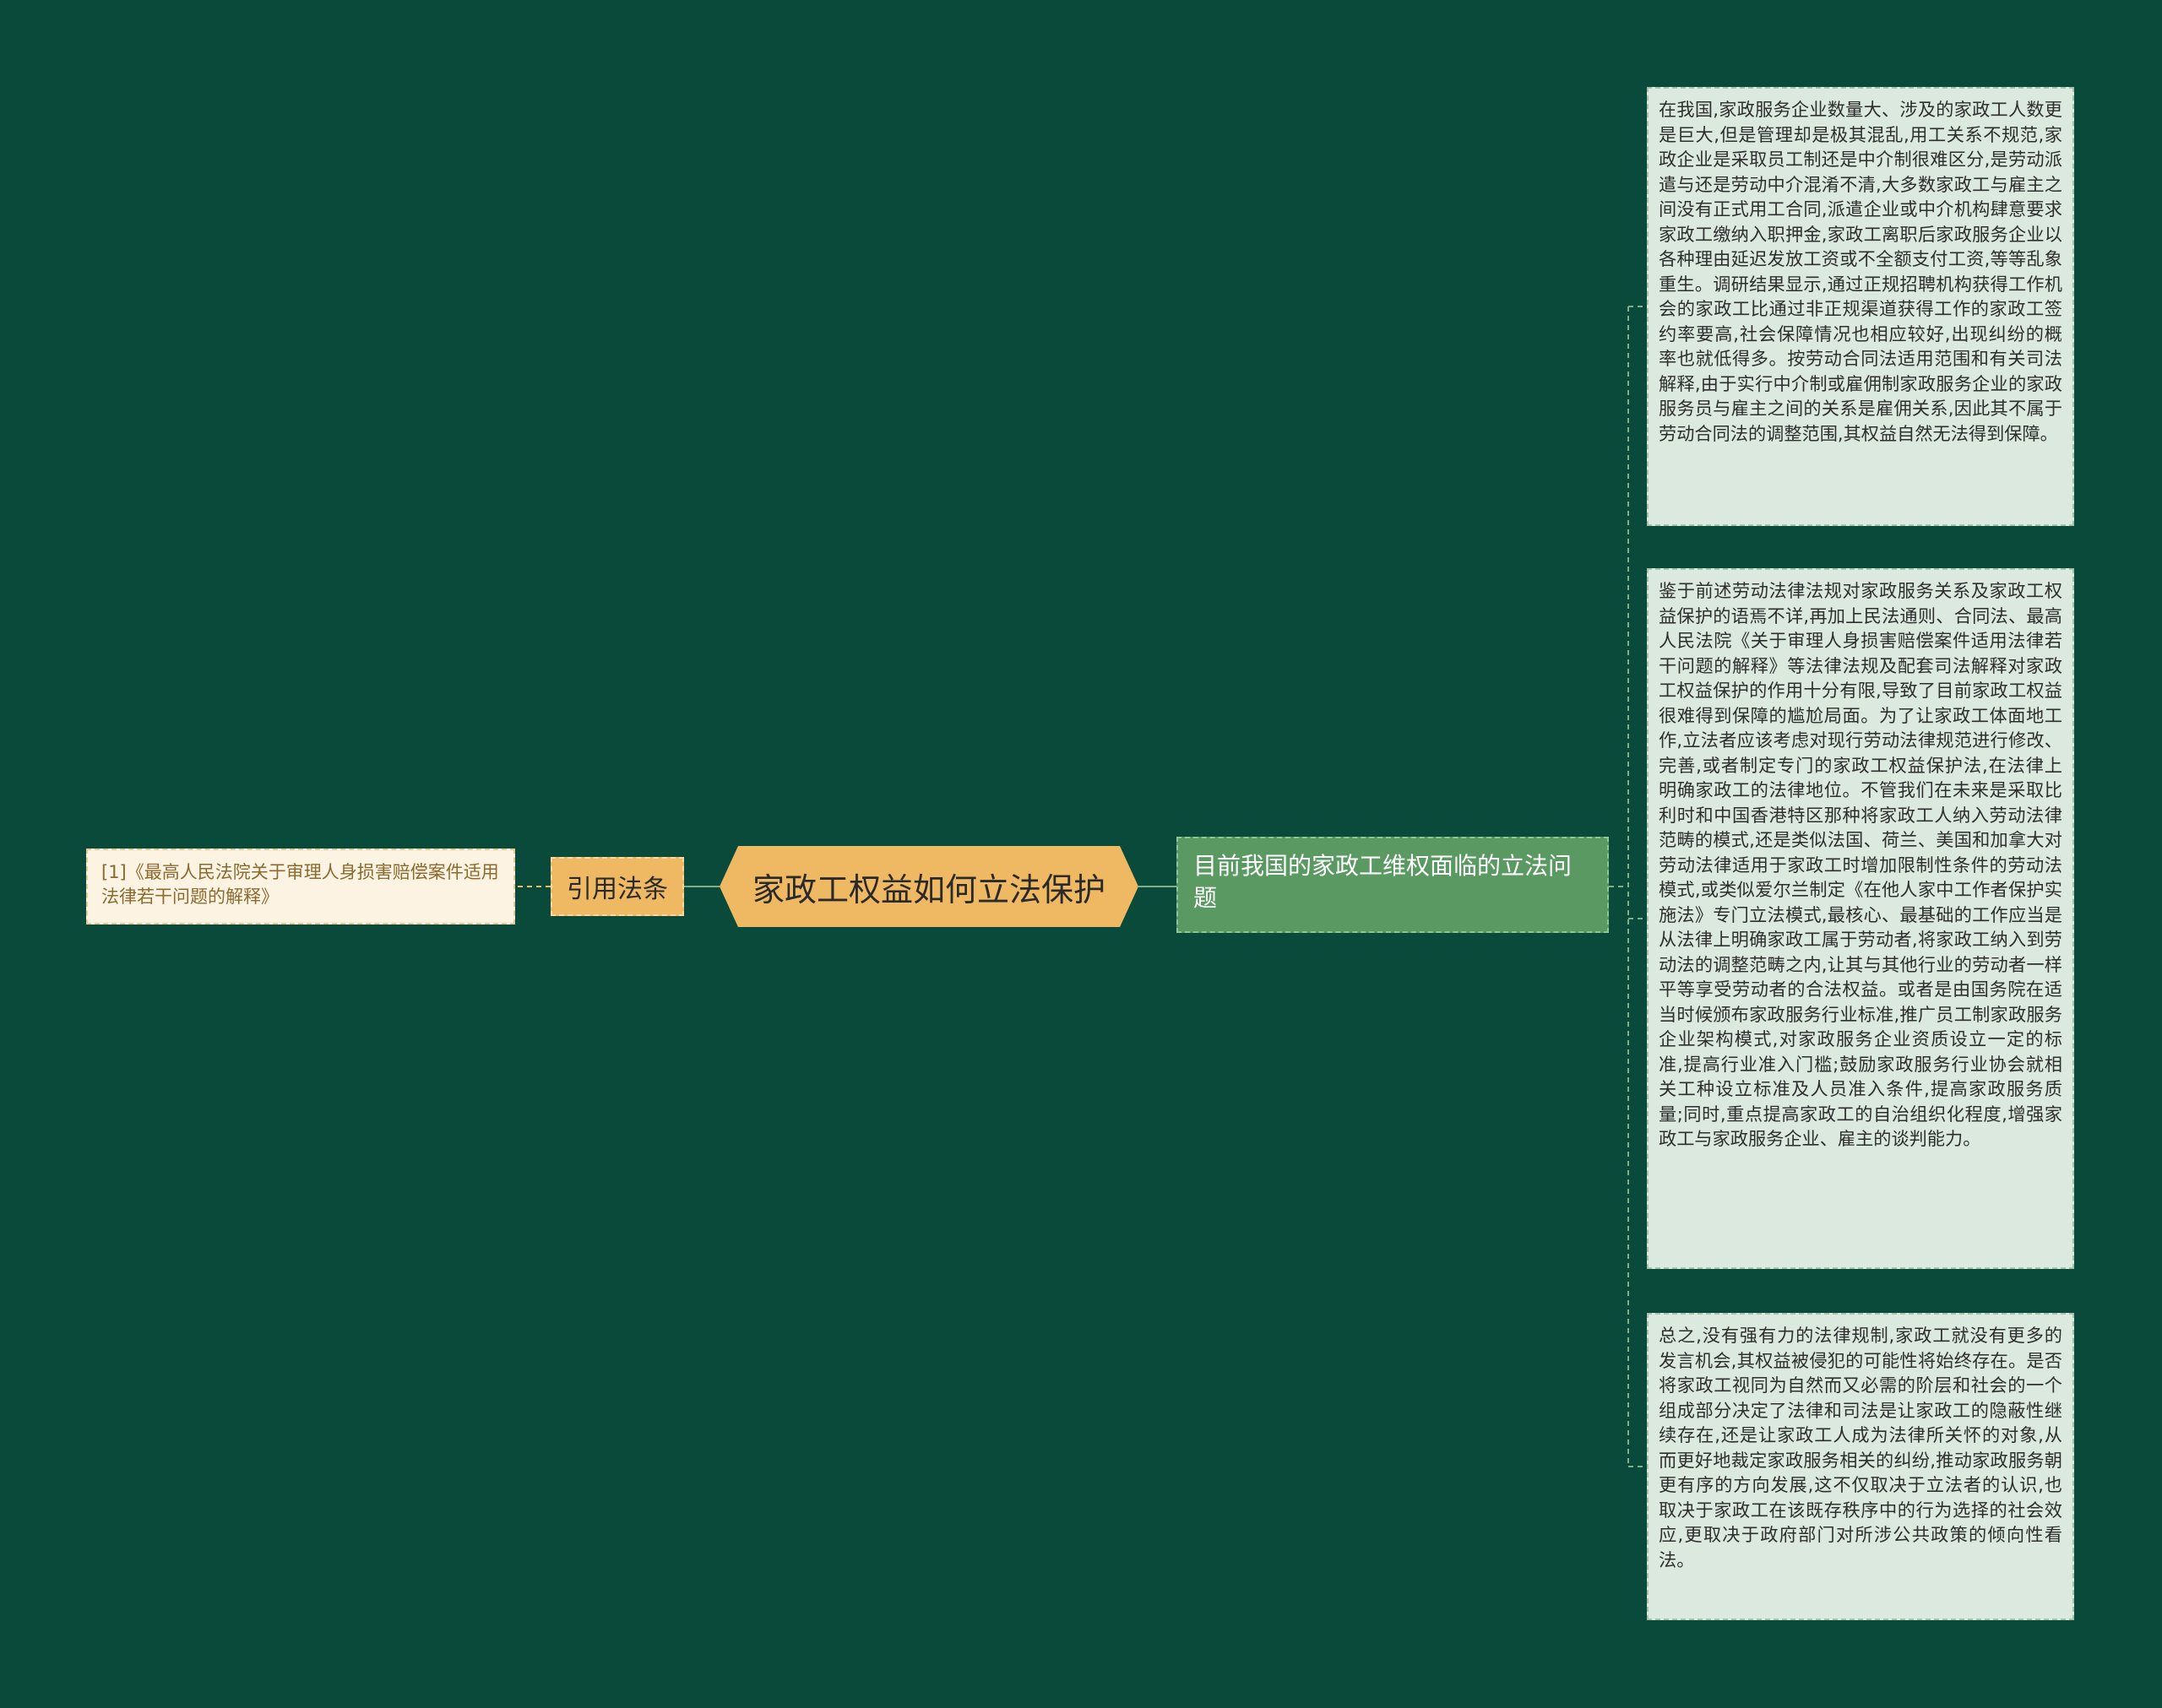  I want to click on root-topic: 家政工权益如何立法保护, so click(929, 886).